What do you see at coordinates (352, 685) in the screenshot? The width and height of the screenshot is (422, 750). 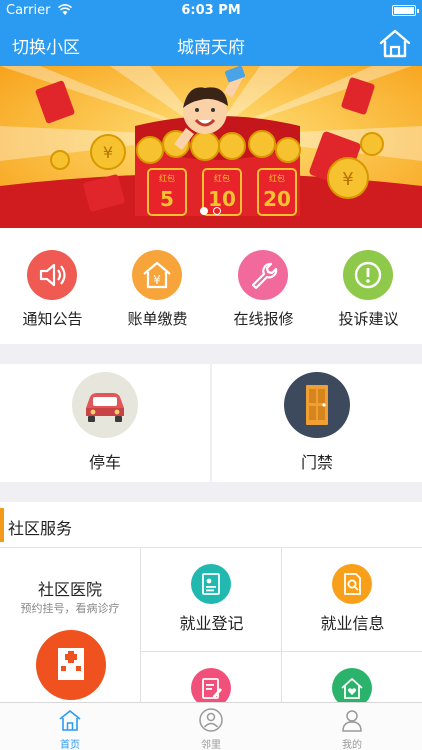 I see `house-heart-icon` at bounding box center [352, 685].